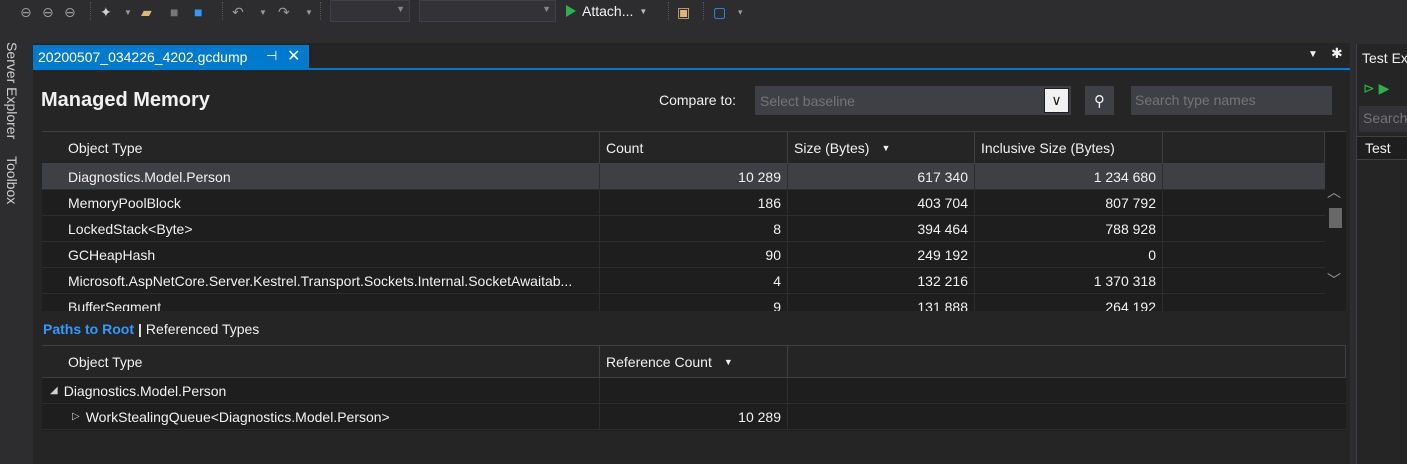 Image resolution: width=1407 pixels, height=464 pixels. Describe the element at coordinates (12, 180) in the screenshot. I see `tab-toolbox: Toolbox` at that location.